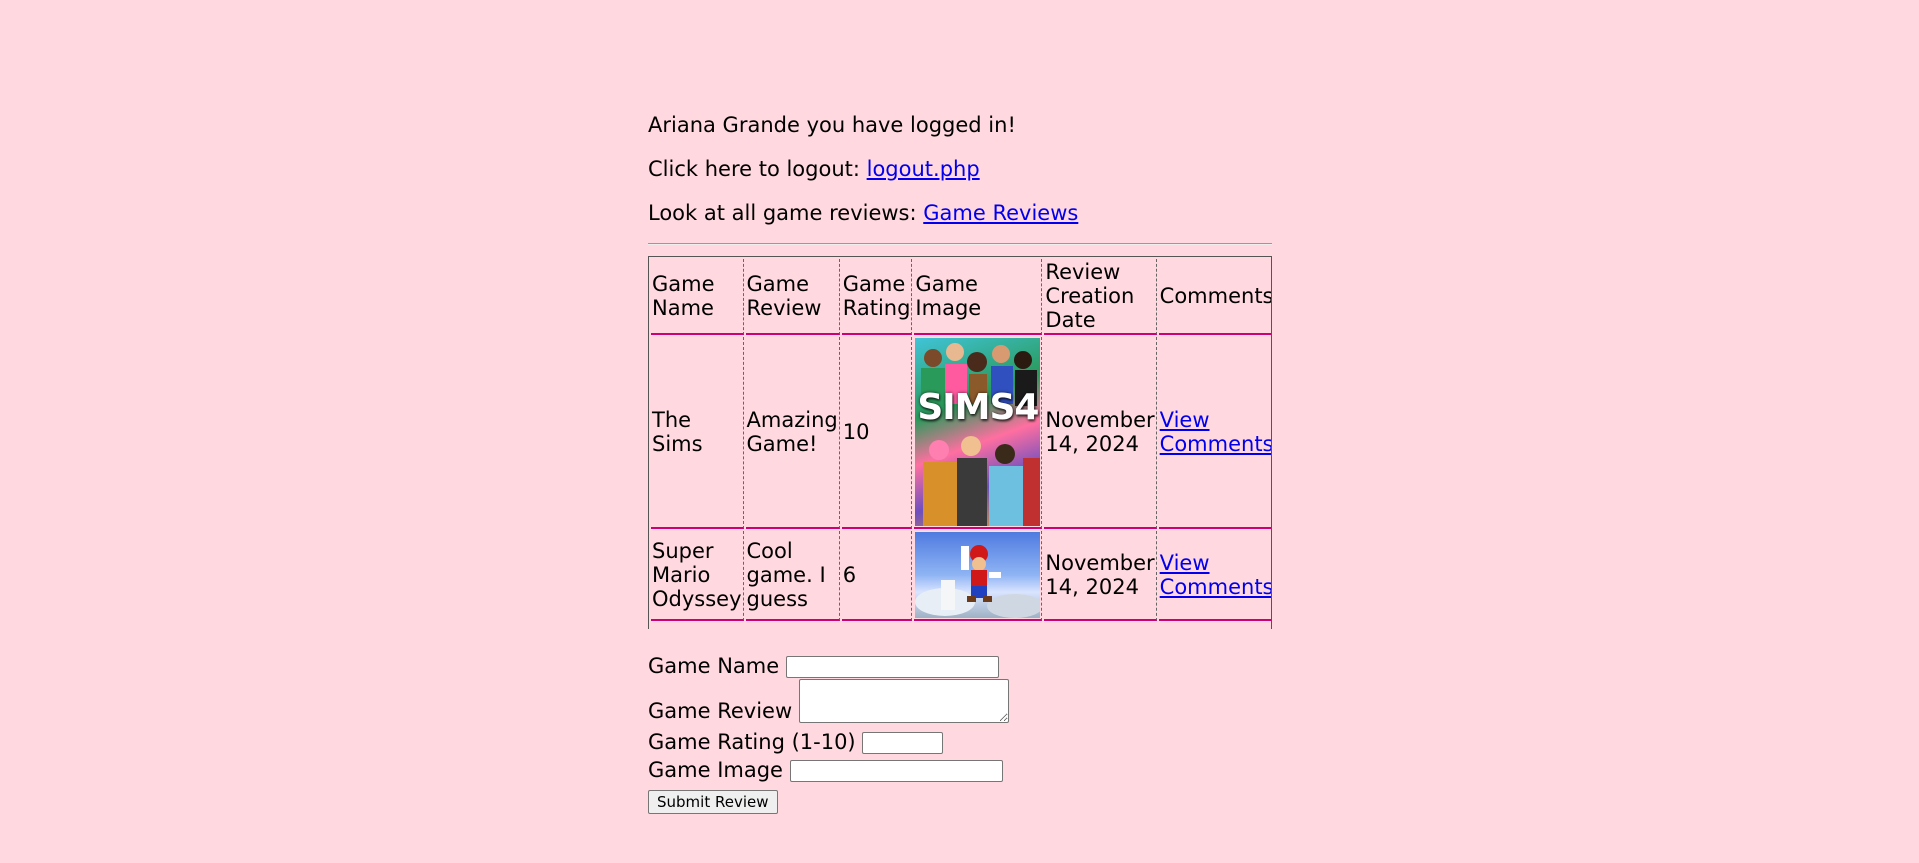  Describe the element at coordinates (697, 576) in the screenshot. I see `cell-game-name: Super Mario Odyssey` at that location.